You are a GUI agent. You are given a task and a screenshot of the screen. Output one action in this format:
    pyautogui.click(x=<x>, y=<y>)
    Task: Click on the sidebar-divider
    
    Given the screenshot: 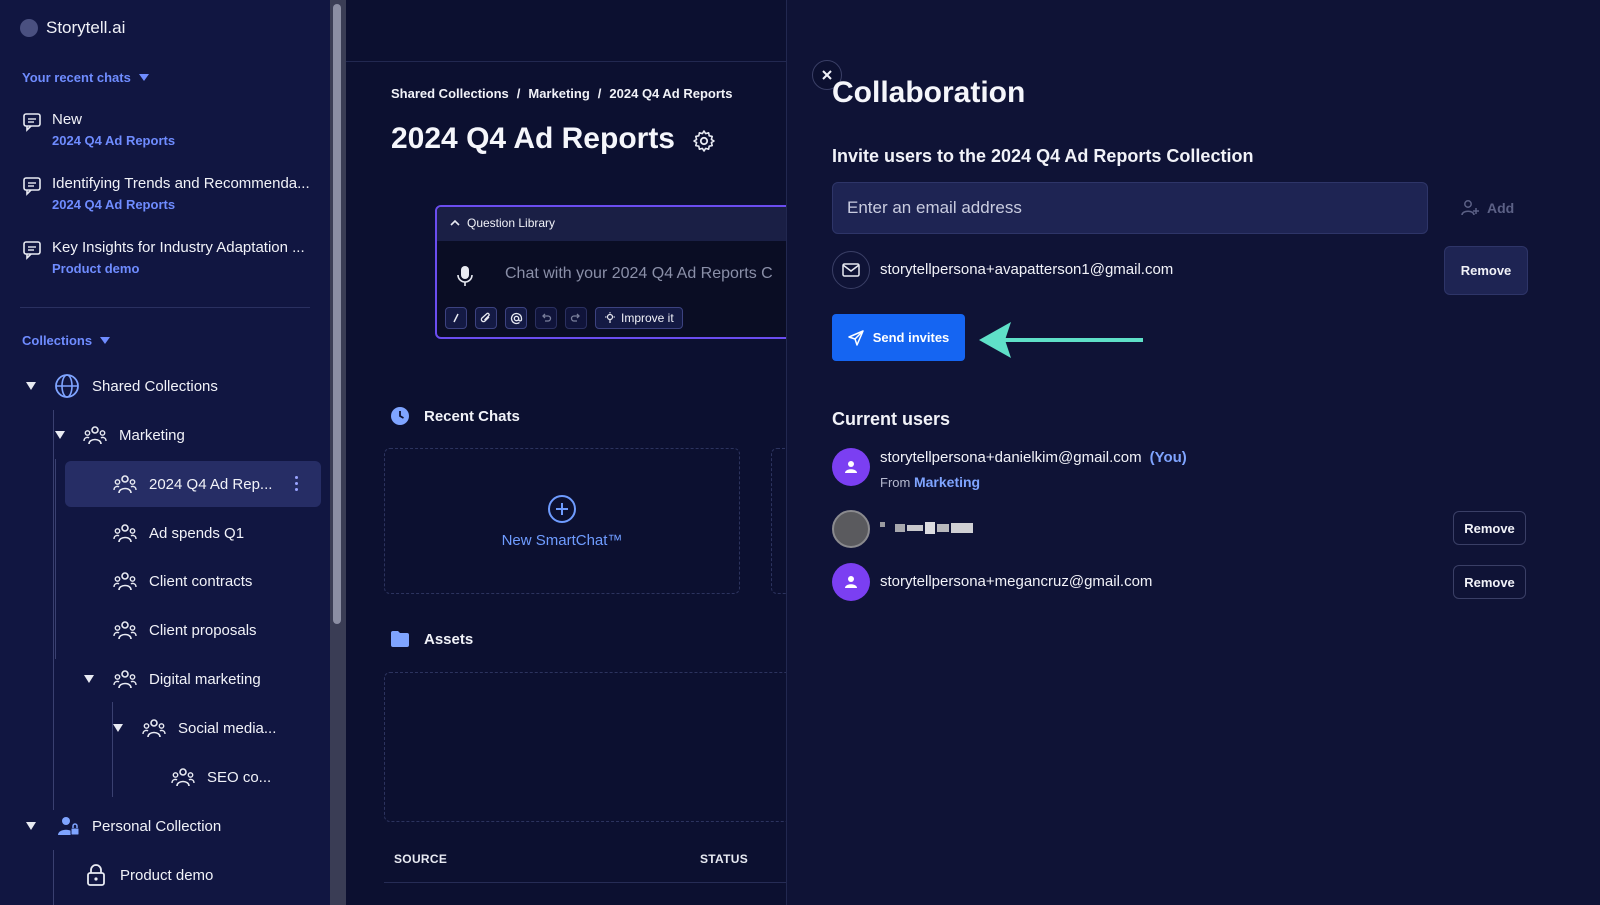 What is the action you would take?
    pyautogui.click(x=165, y=307)
    